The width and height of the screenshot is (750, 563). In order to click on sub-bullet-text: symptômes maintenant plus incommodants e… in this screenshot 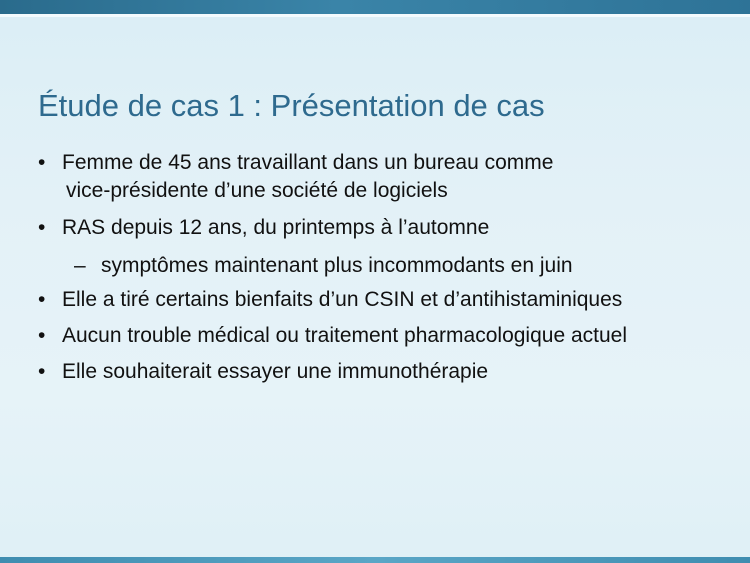, I will do `click(337, 265)`.